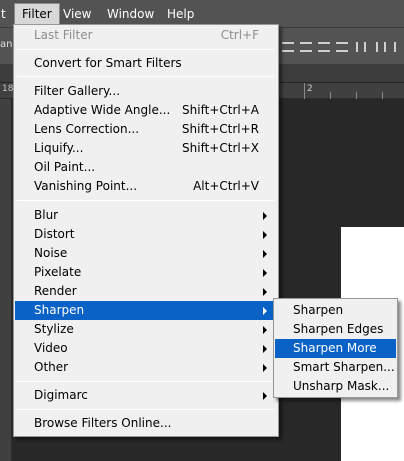 This screenshot has height=461, width=404. I want to click on menu-item-label: Pixelate, so click(58, 272).